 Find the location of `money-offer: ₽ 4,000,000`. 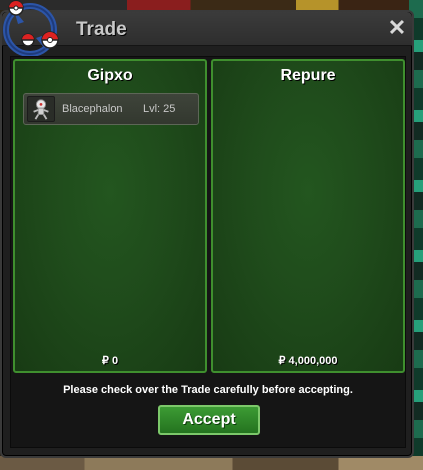

money-offer: ₽ 4,000,000 is located at coordinates (308, 361).